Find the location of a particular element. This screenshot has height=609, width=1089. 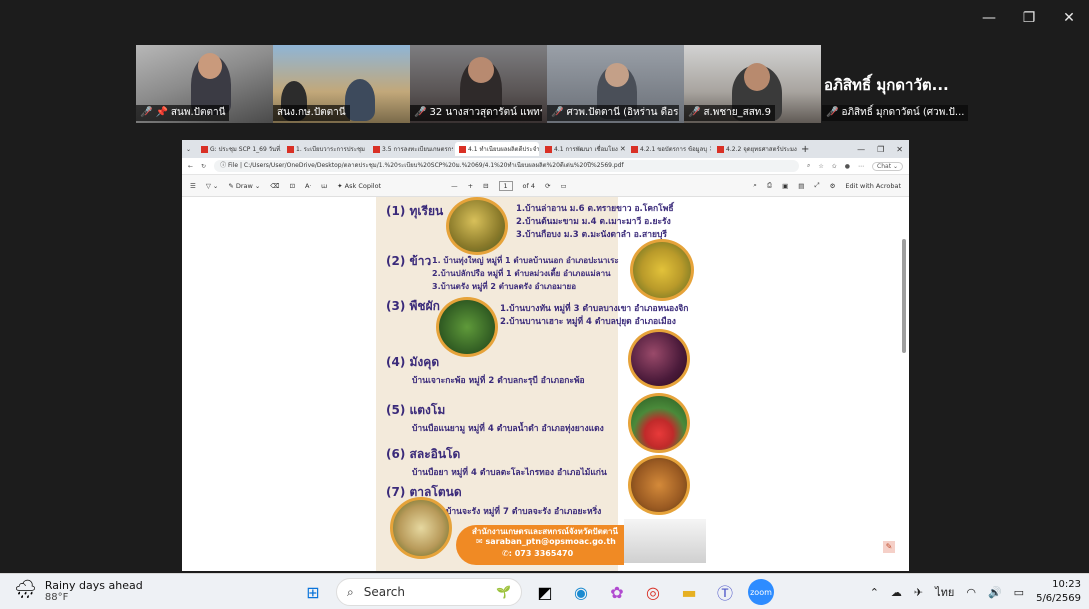

wifi-icon: ◠ is located at coordinates (971, 592).